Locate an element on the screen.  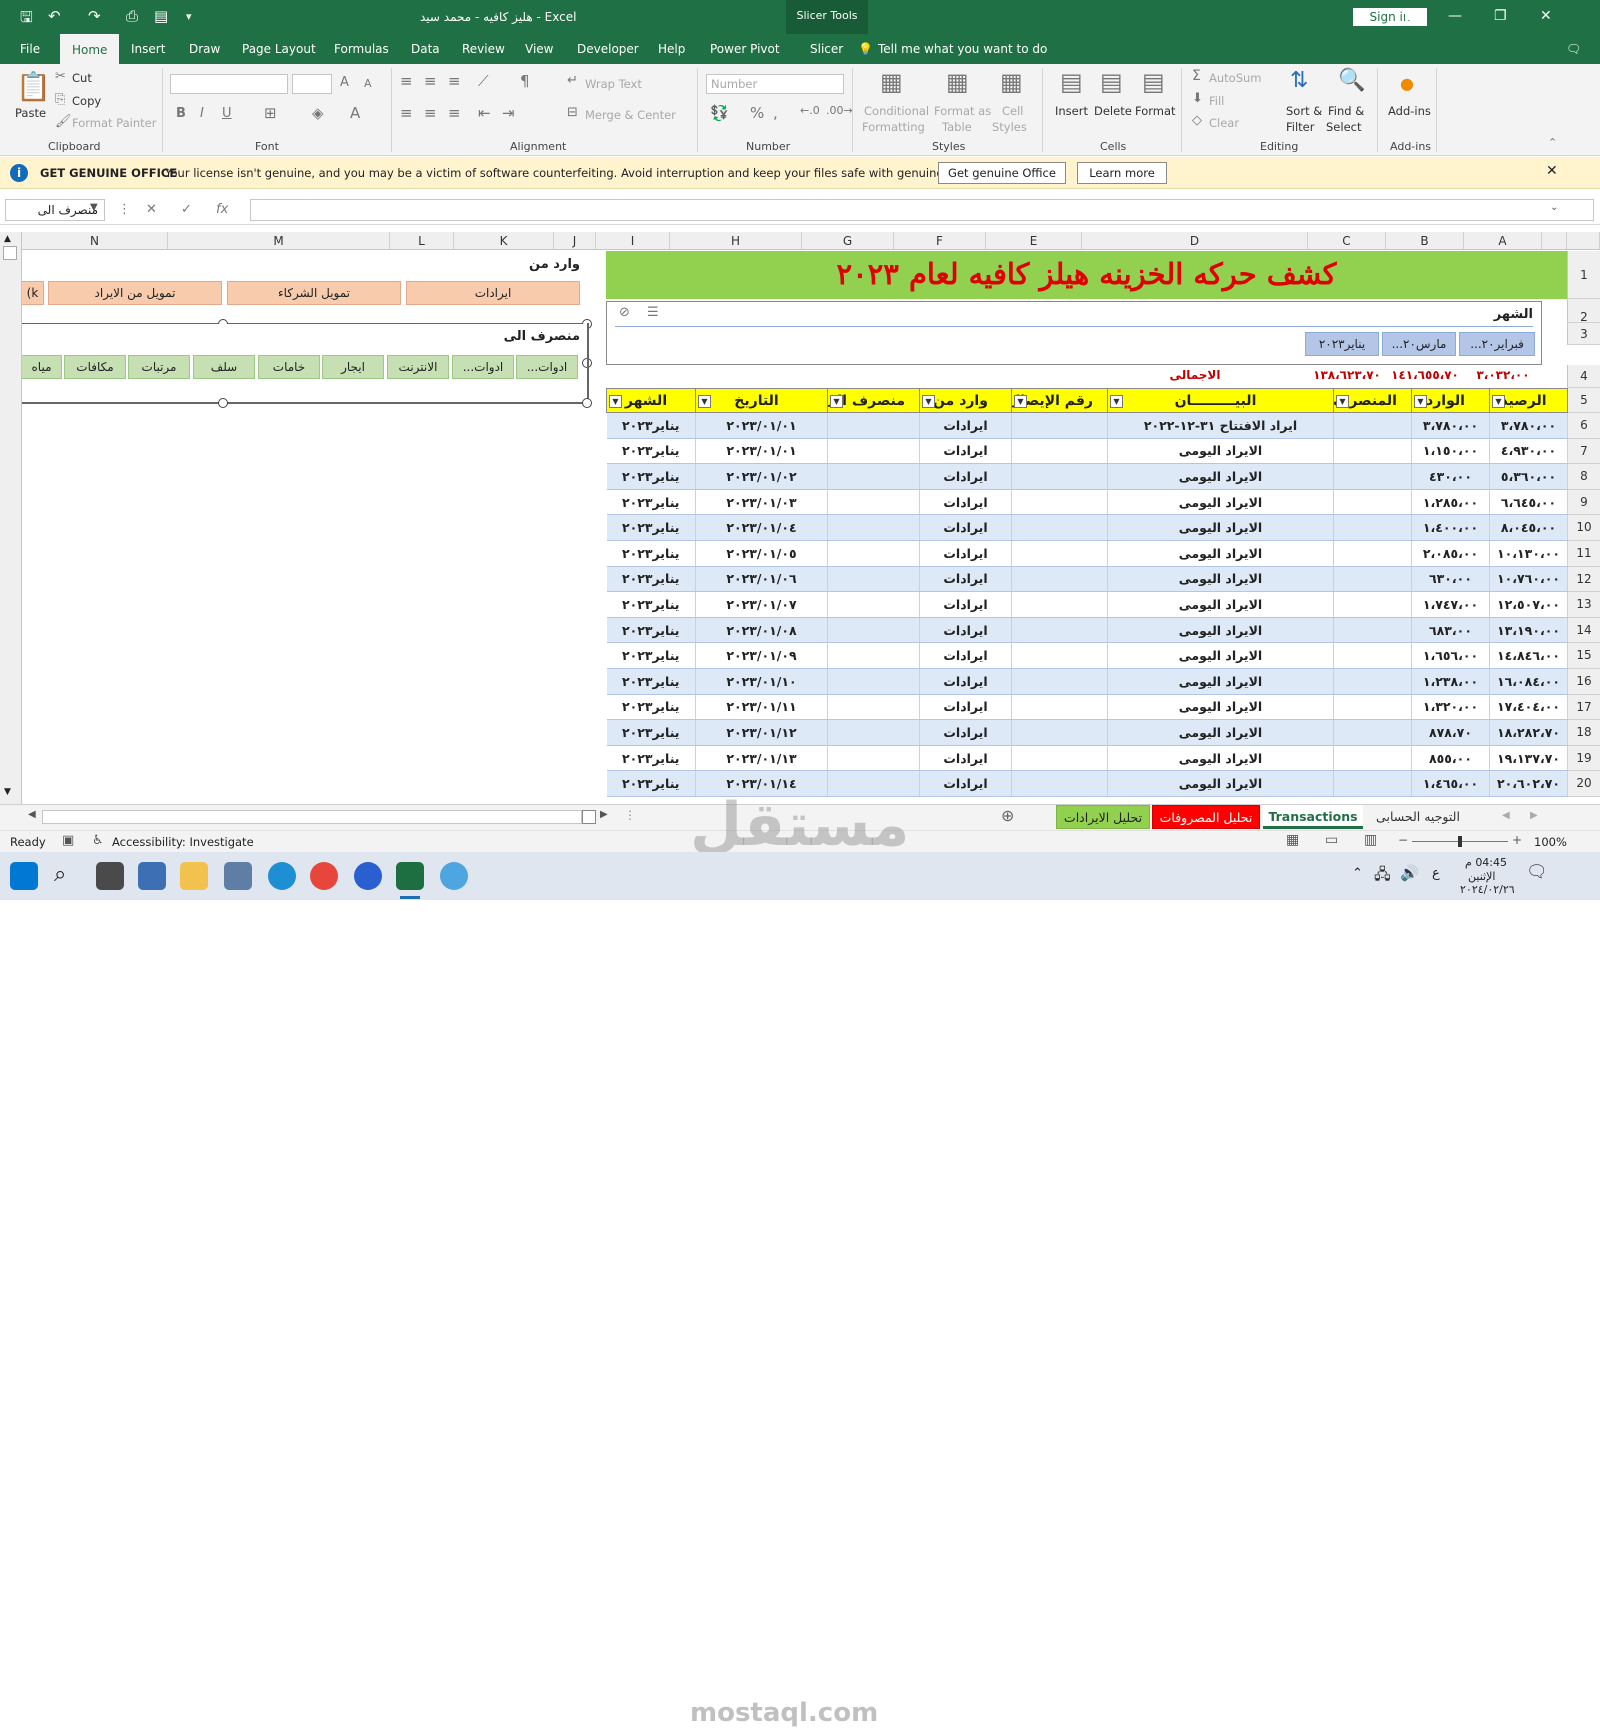
cell-balance: ١٠،٧٦٠،٠٠ is located at coordinates (1528, 579).